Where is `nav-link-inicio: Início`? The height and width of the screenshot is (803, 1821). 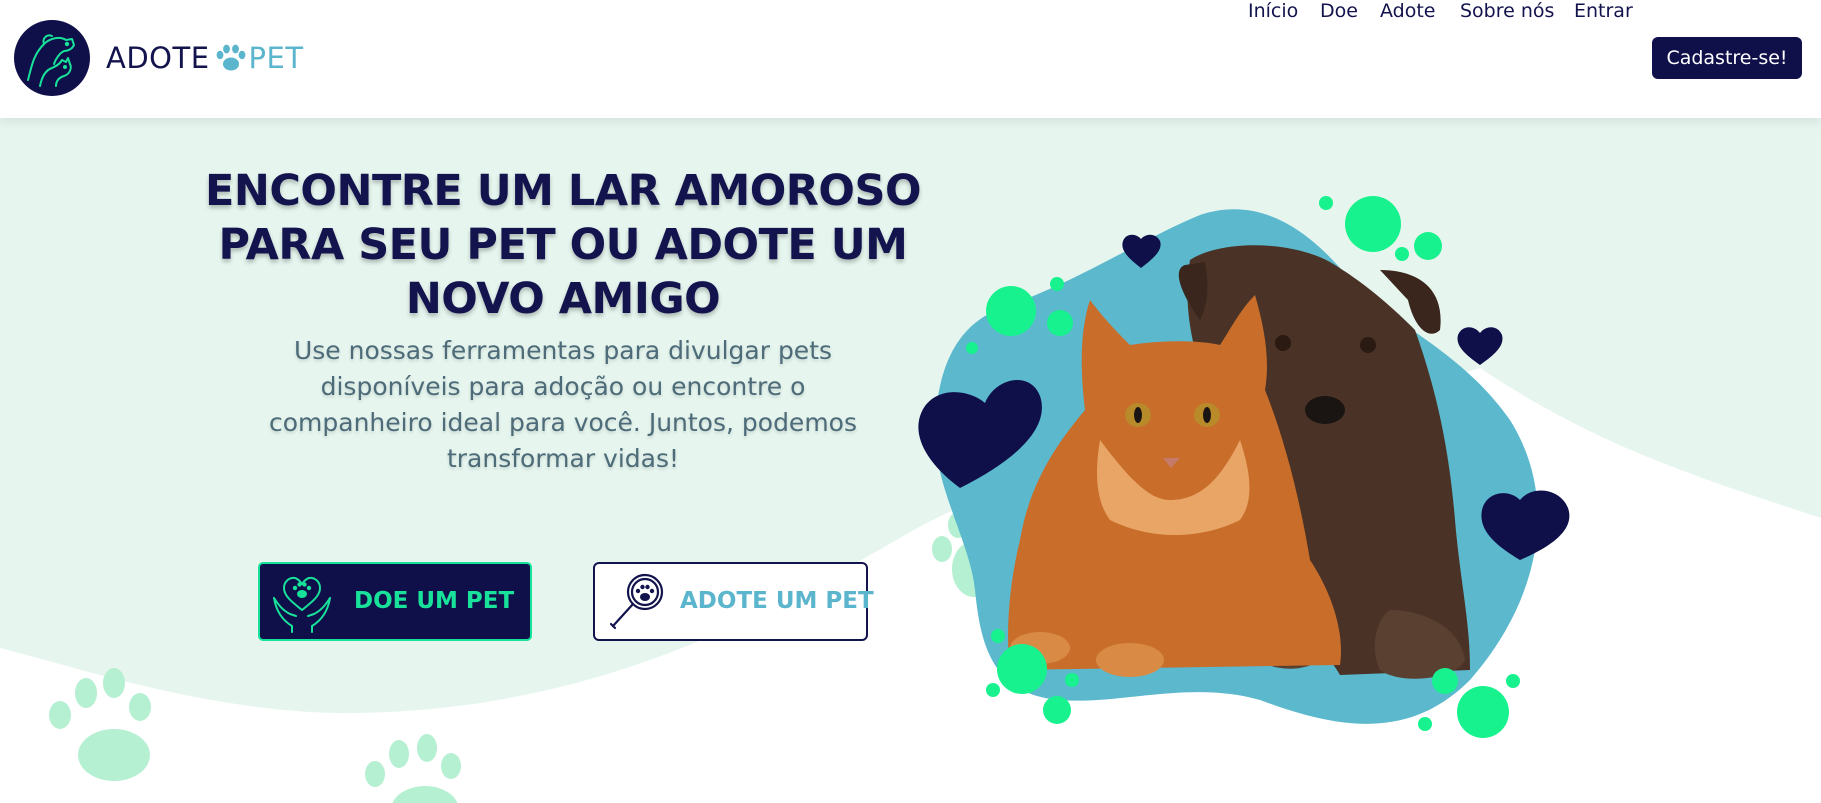 nav-link-inicio: Início is located at coordinates (1273, 11).